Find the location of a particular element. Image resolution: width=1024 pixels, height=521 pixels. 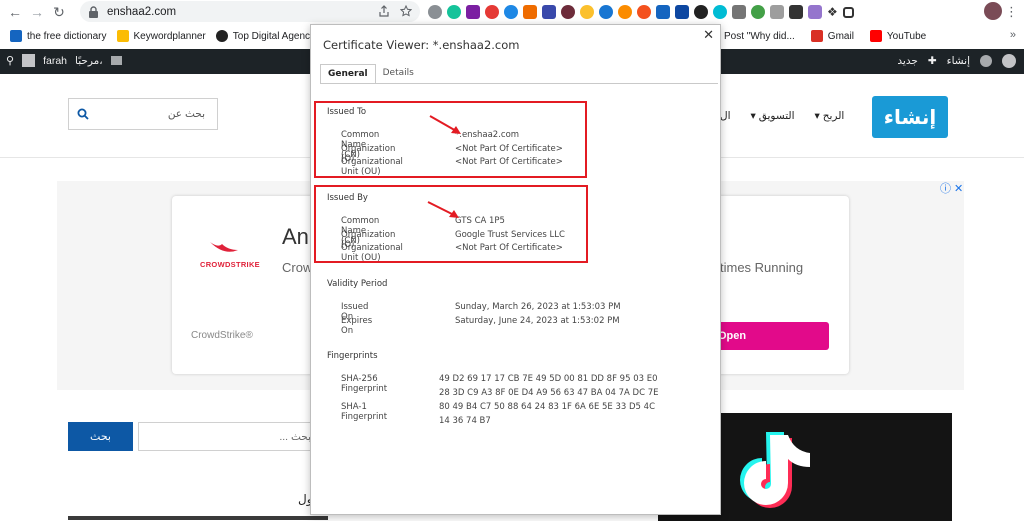

tab-divider is located at coordinates (519, 83).